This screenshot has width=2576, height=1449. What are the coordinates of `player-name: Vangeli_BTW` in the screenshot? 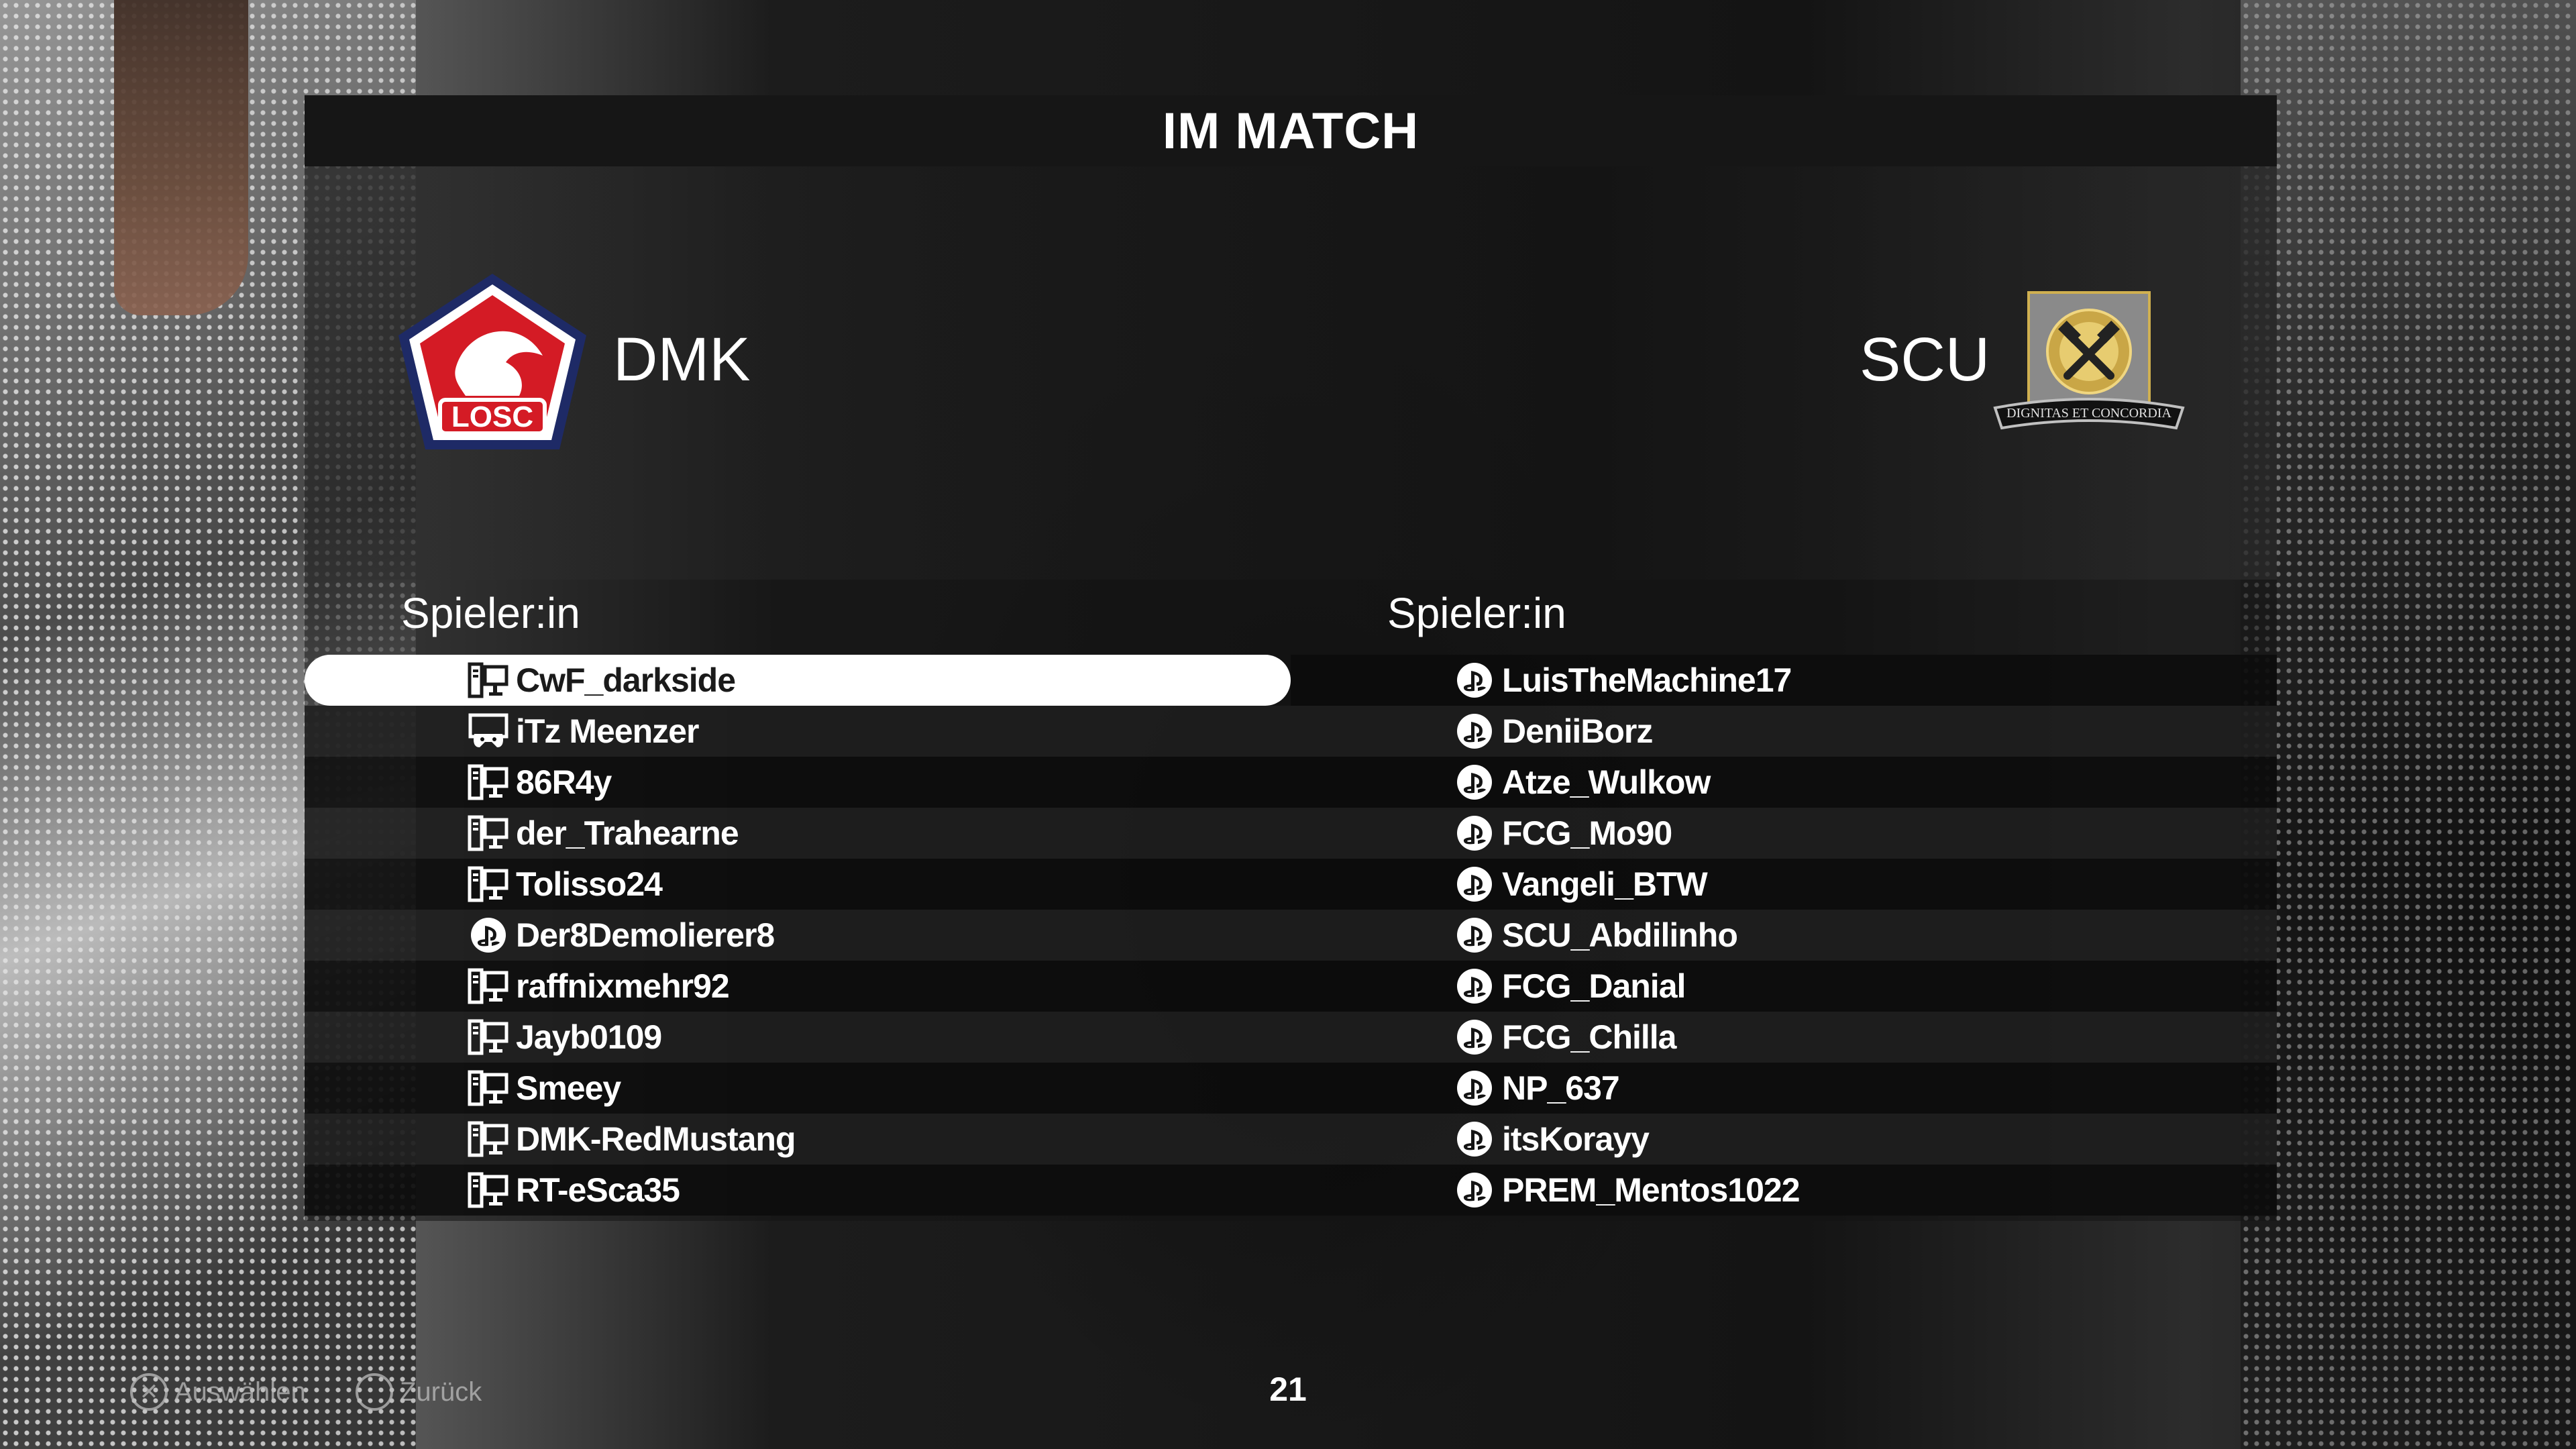 It's located at (1605, 884).